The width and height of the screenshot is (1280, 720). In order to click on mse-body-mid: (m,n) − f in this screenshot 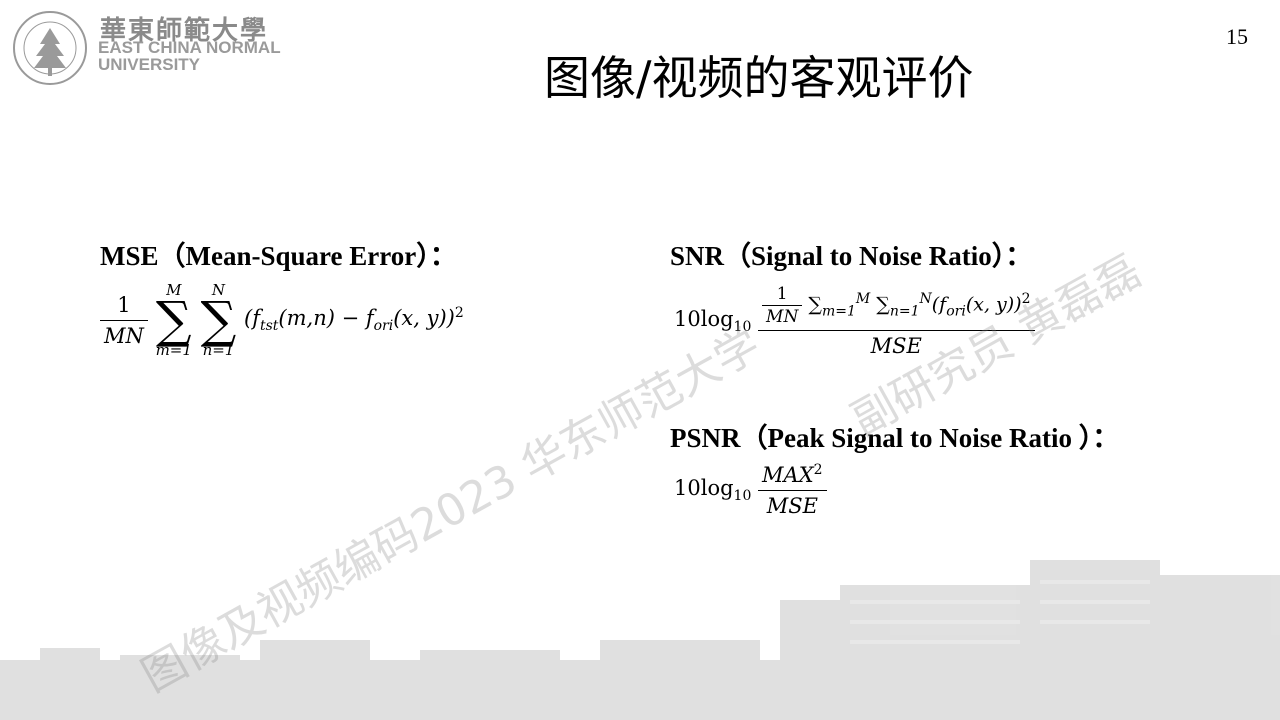, I will do `click(326, 318)`.